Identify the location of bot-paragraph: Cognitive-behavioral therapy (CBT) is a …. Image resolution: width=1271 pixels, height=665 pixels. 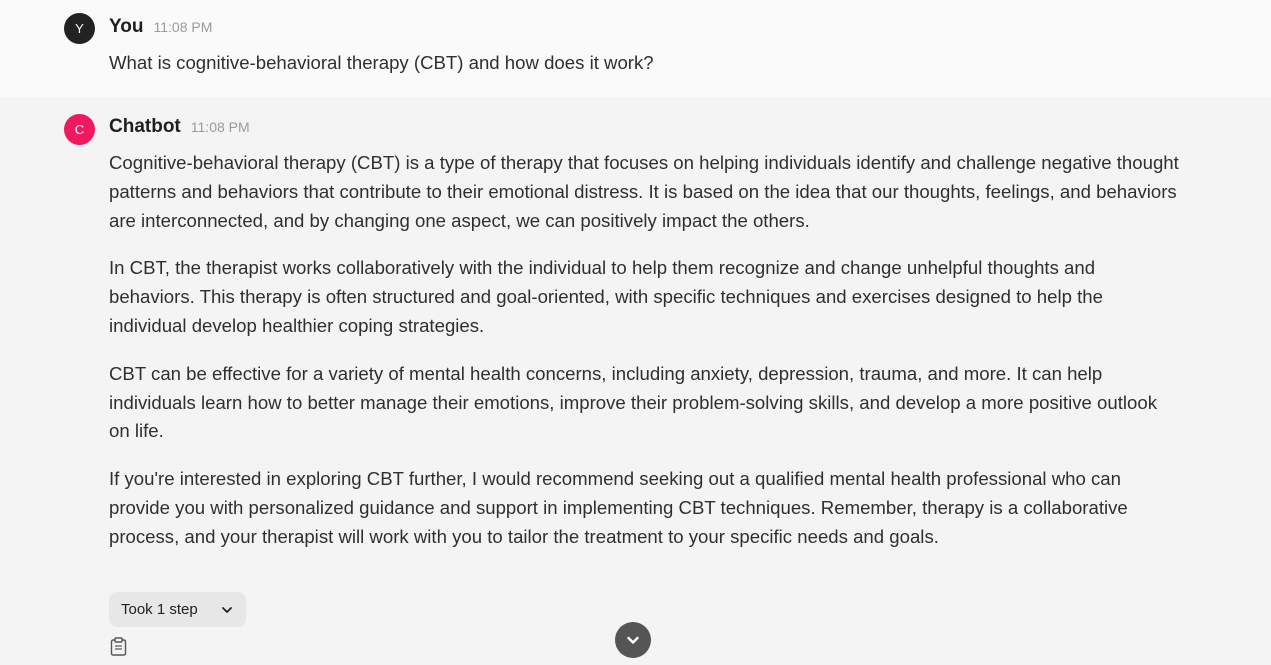
(644, 191).